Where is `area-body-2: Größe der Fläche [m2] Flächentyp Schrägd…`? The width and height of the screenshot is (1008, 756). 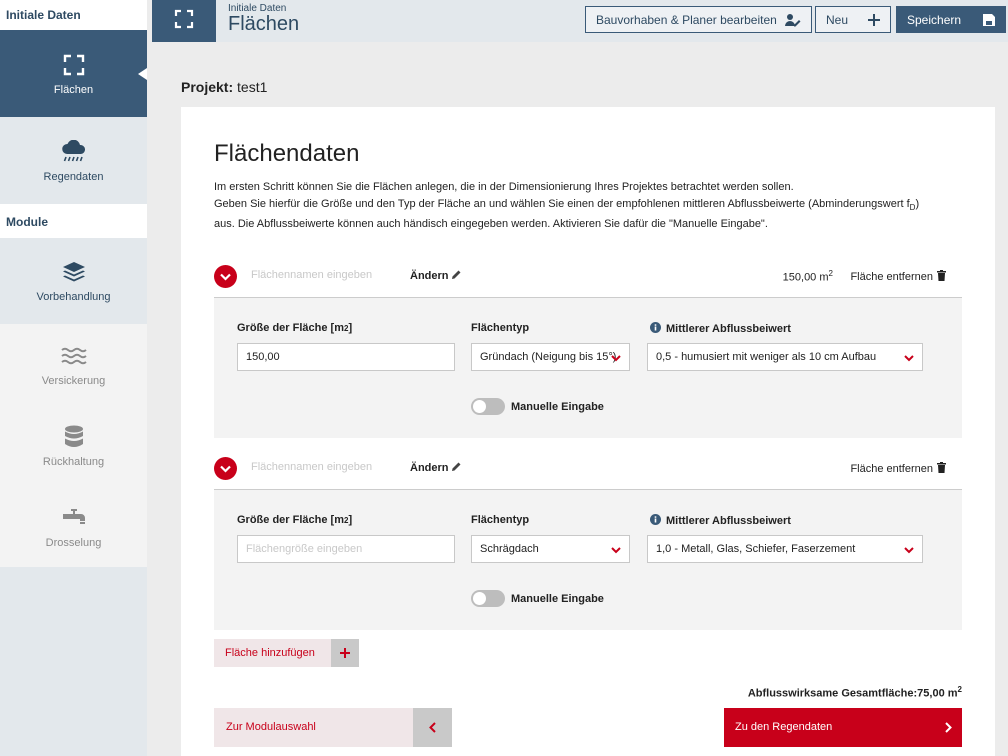 area-body-2: Größe der Fläche [m2] Flächentyp Schrägd… is located at coordinates (588, 560).